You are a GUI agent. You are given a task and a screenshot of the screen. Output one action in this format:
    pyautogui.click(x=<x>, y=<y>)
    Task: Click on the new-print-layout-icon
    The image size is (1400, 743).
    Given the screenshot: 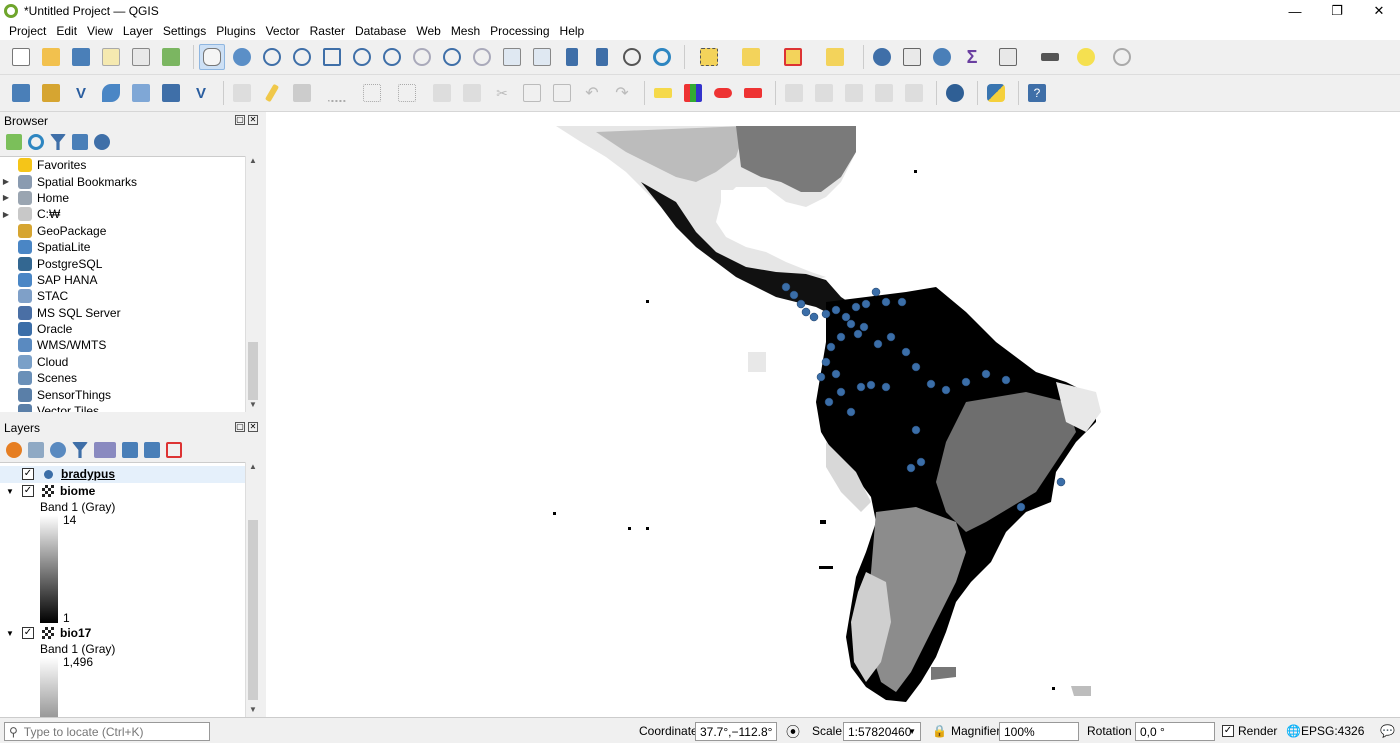 What is the action you would take?
    pyautogui.click(x=111, y=57)
    